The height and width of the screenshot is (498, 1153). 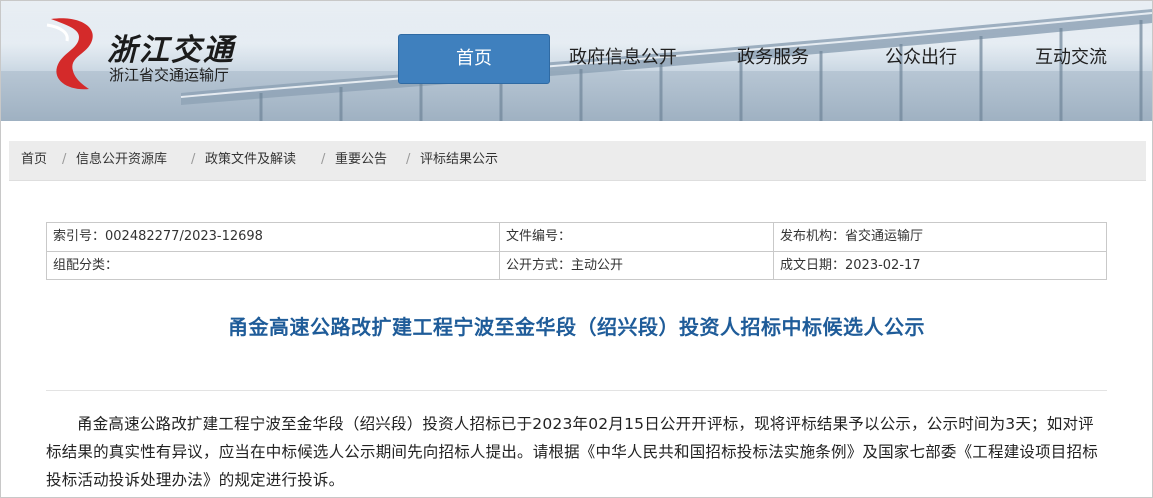 What do you see at coordinates (69, 54) in the screenshot?
I see `logo-swoosh-icon` at bounding box center [69, 54].